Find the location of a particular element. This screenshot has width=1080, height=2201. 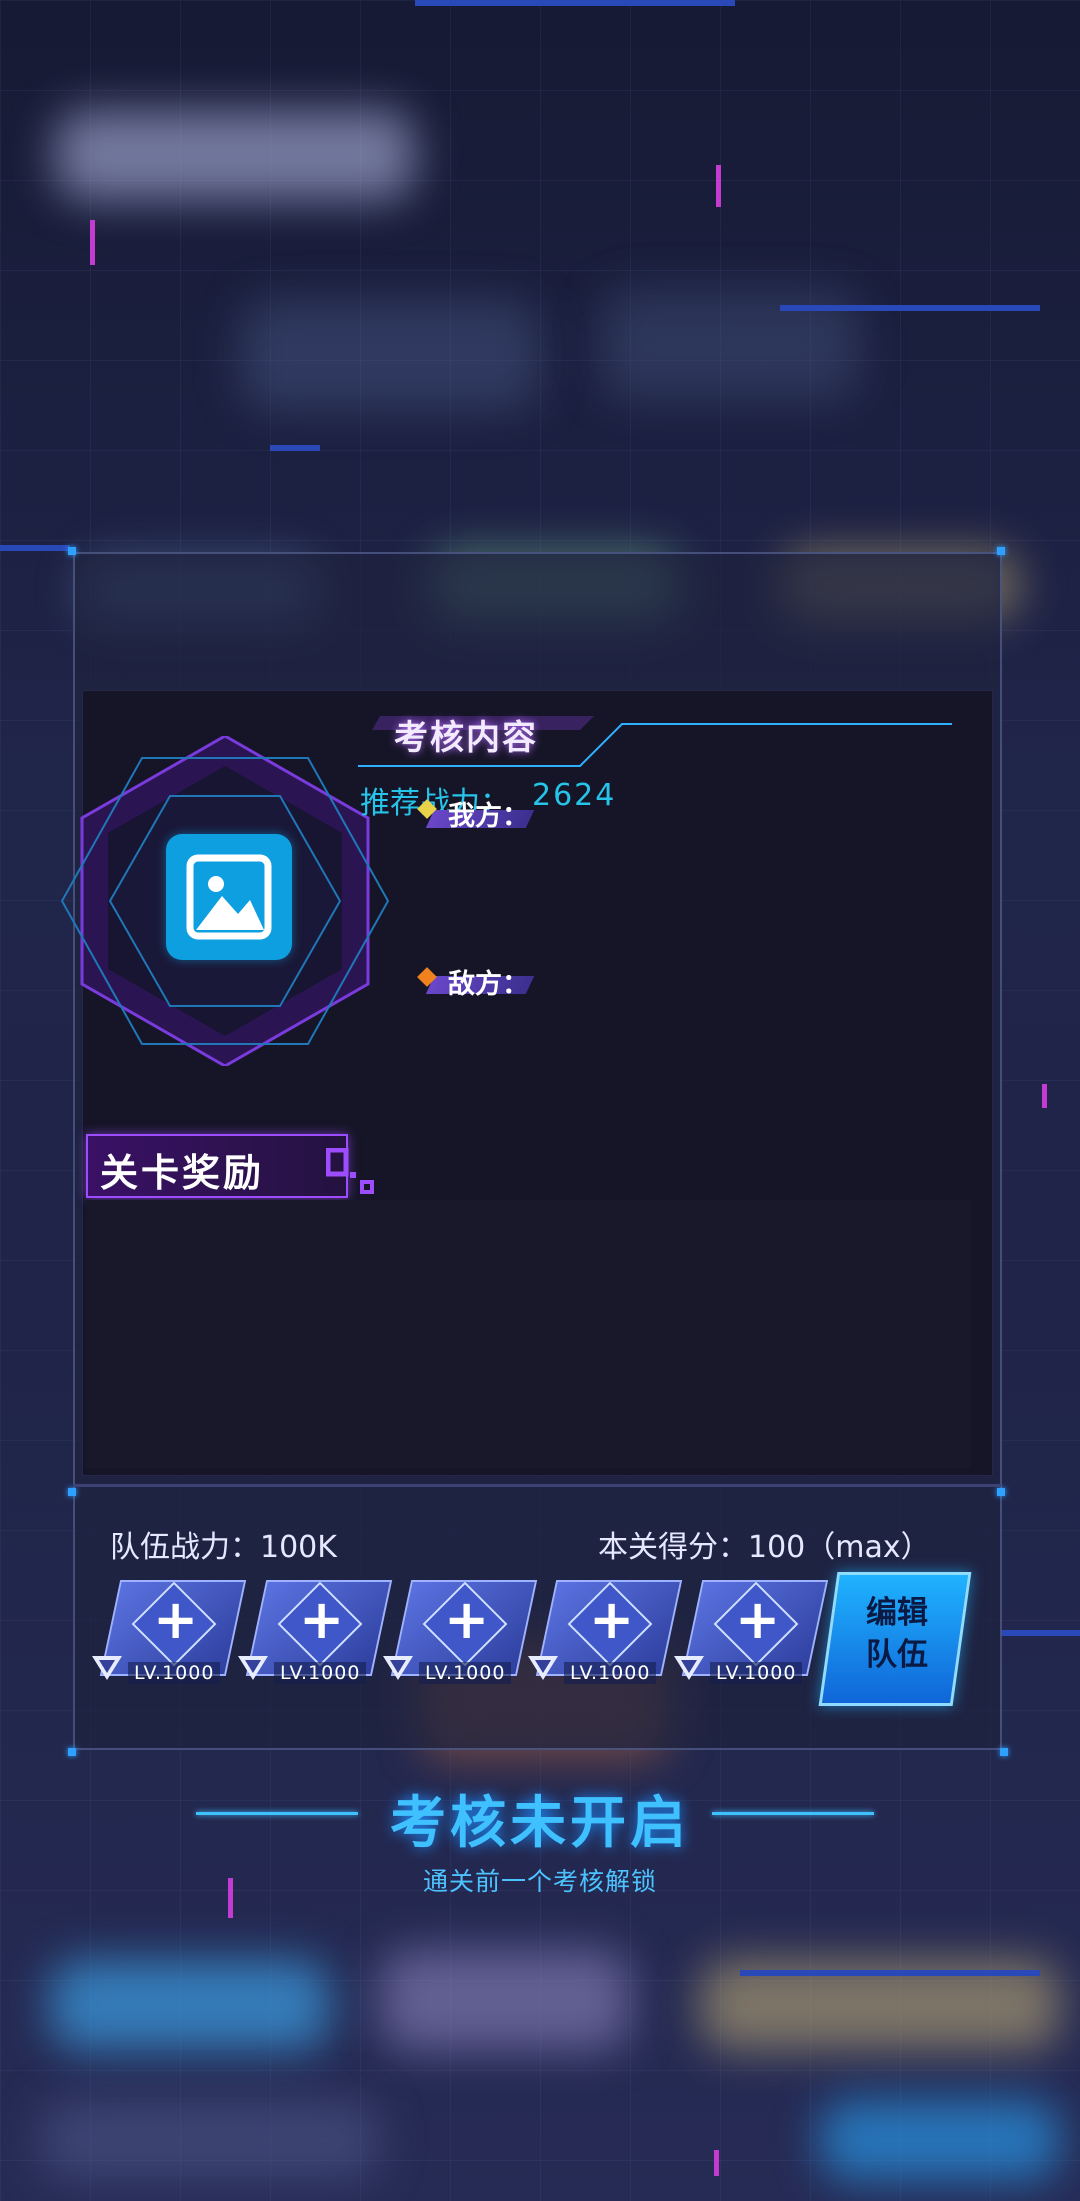

blur-title-block is located at coordinates (235, 155).